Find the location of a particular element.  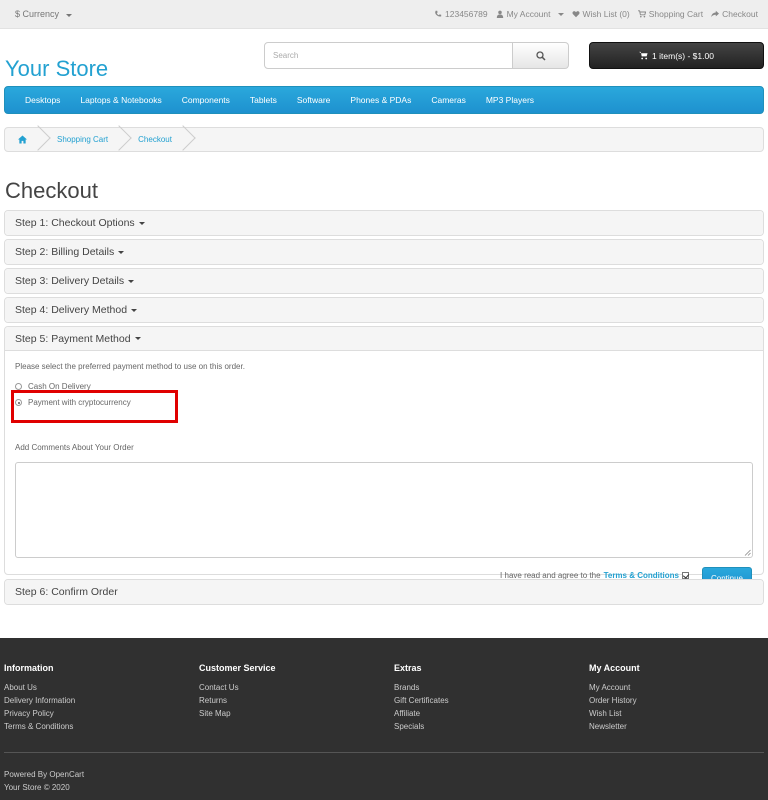

footer-divider is located at coordinates (384, 752).